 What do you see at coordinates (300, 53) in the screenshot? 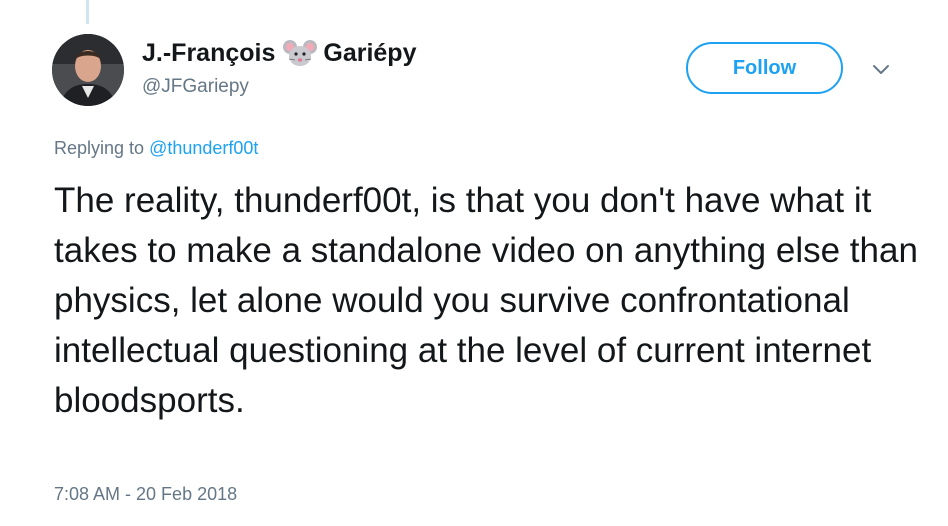
I see `mouse-face-icon` at bounding box center [300, 53].